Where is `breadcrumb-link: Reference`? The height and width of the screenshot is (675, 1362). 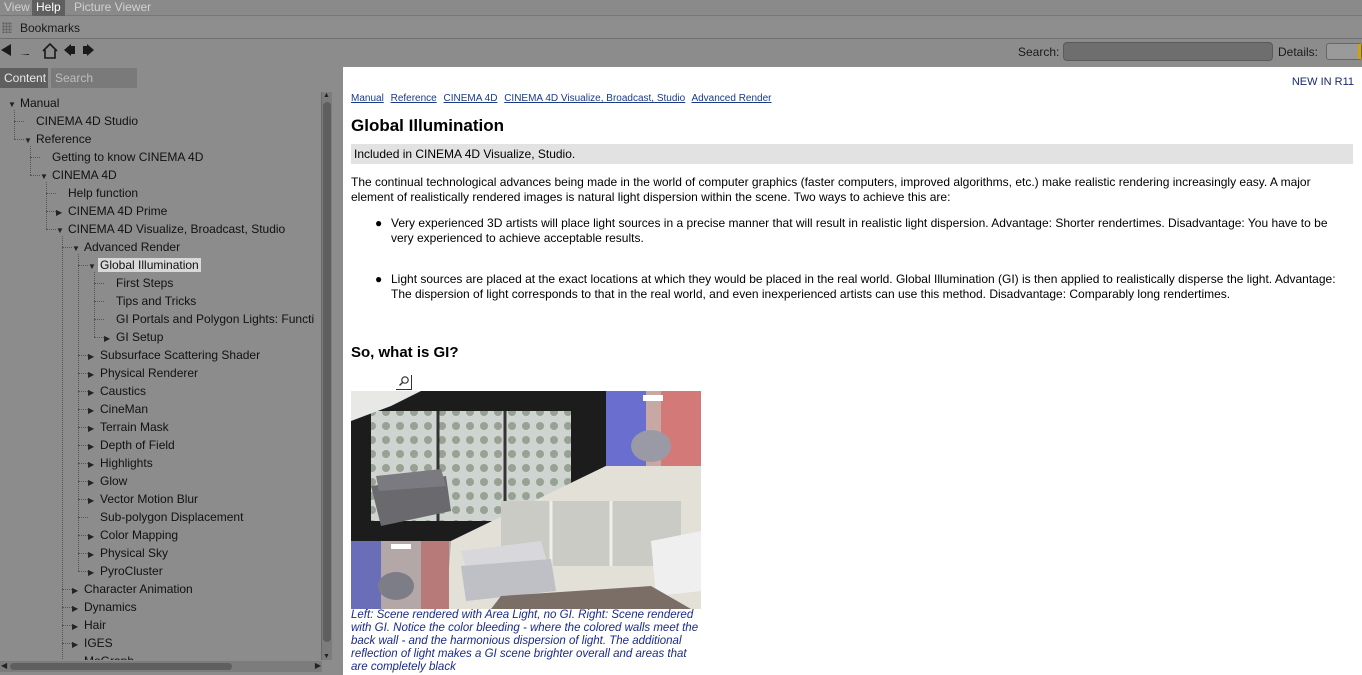 breadcrumb-link: Reference is located at coordinates (414, 98).